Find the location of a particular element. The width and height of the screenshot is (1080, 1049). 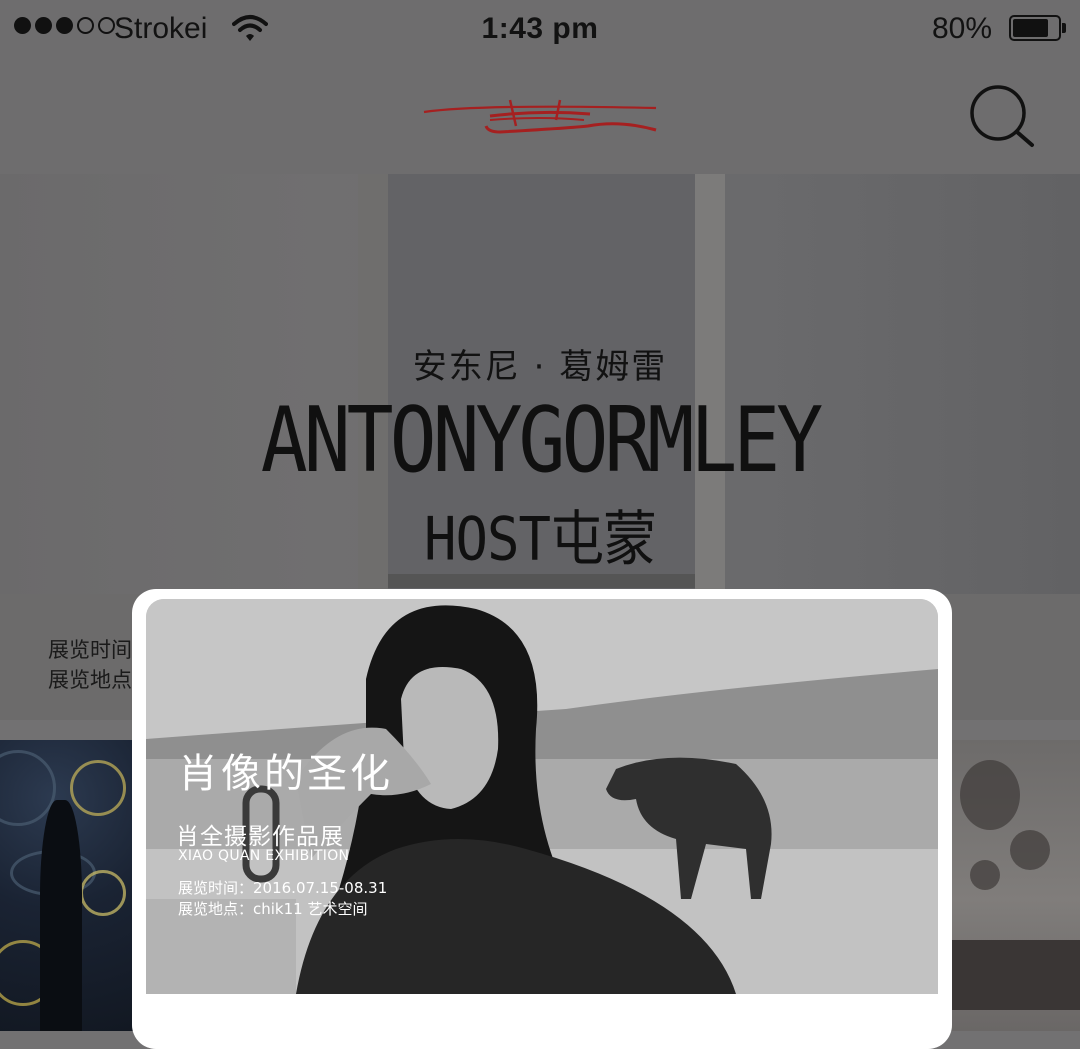

side-card-left is located at coordinates (67, 885).